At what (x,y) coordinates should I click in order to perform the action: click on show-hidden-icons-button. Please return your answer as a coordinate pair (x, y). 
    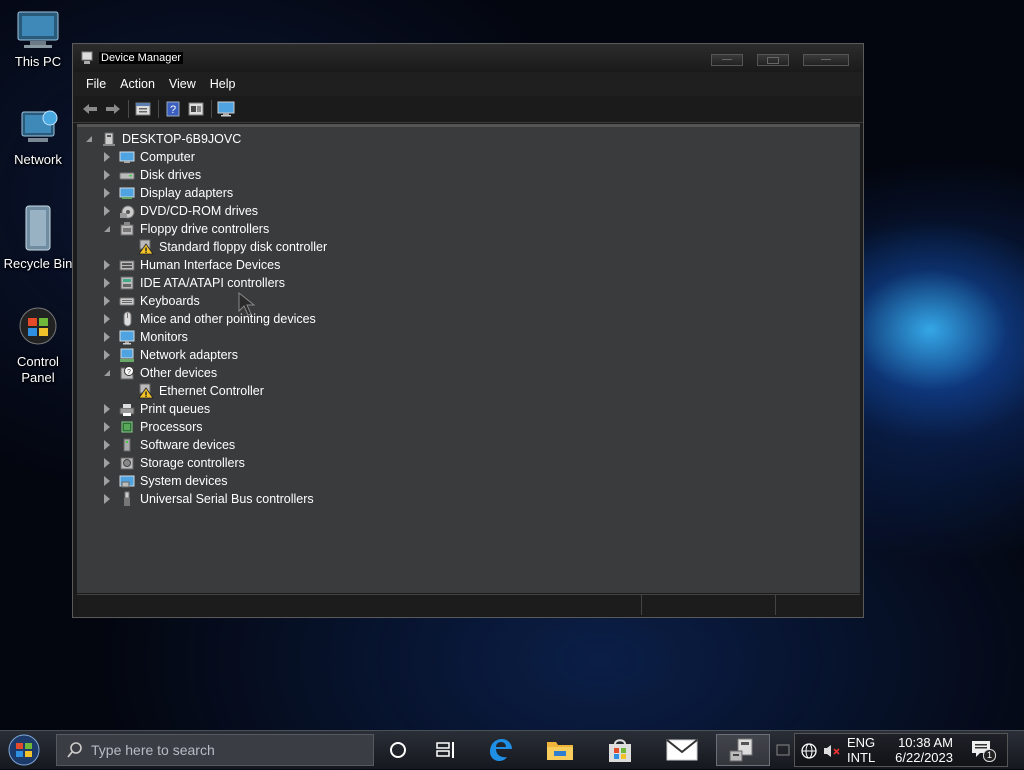
    Looking at the image, I should click on (783, 750).